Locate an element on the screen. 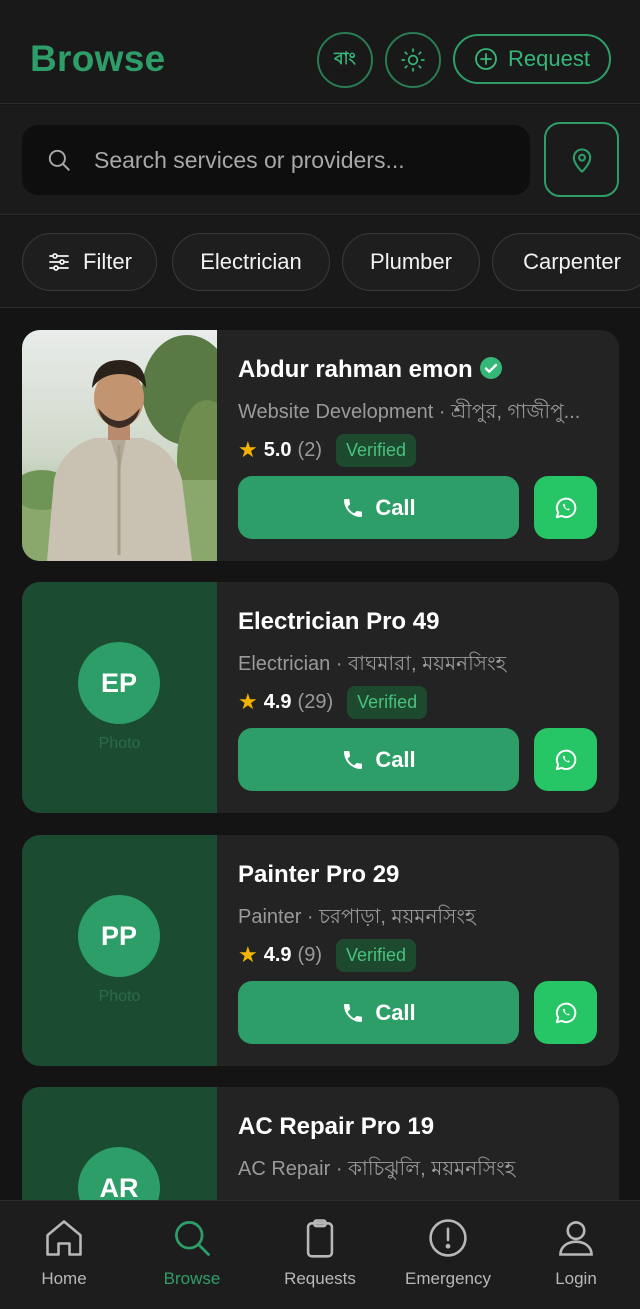 The width and height of the screenshot is (640, 1309). request-button-label: Request is located at coordinates (549, 58).